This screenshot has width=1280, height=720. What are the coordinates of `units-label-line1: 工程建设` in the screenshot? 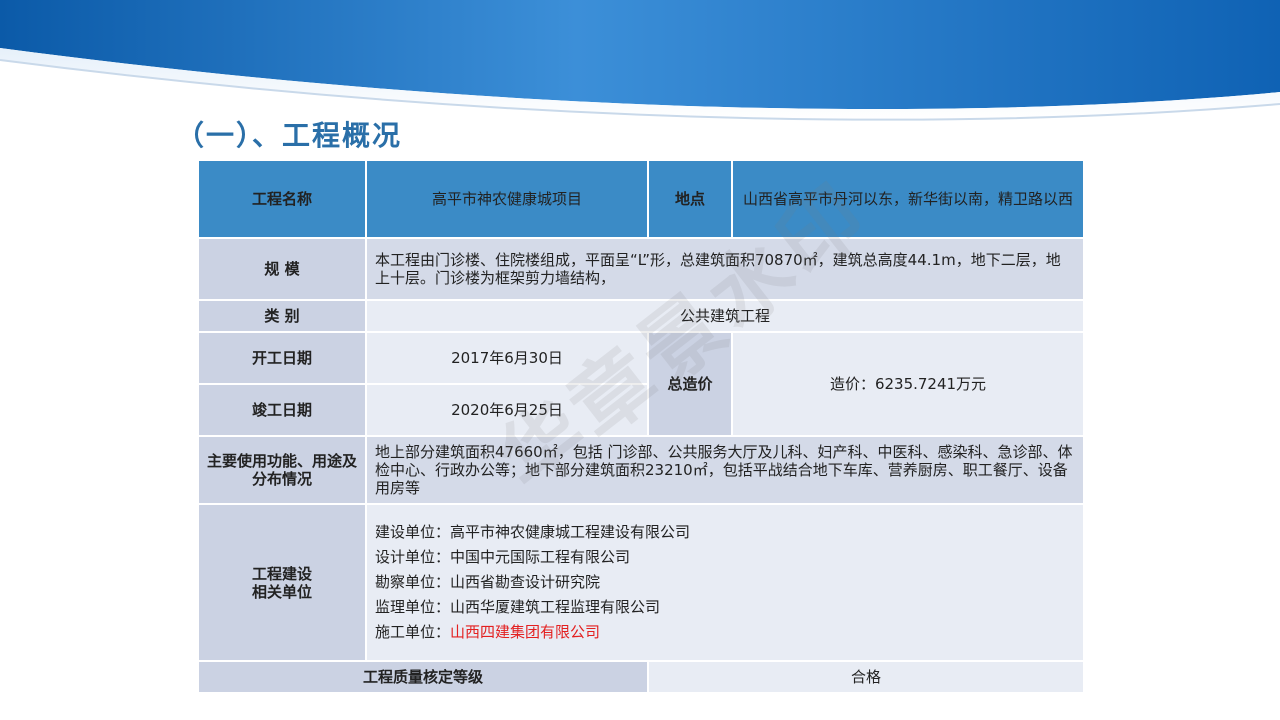 It's located at (281, 573).